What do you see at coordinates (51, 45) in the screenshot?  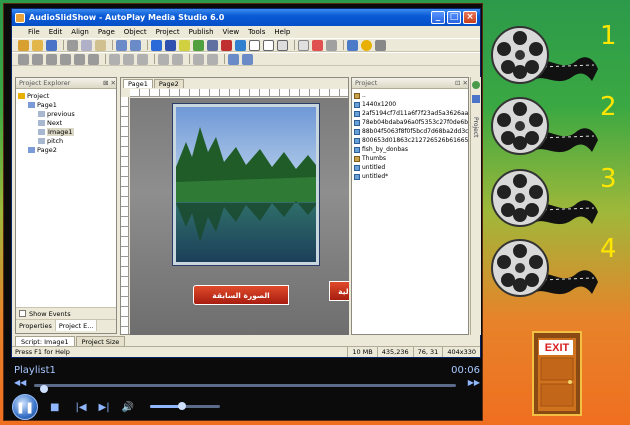 I see `save-icon` at bounding box center [51, 45].